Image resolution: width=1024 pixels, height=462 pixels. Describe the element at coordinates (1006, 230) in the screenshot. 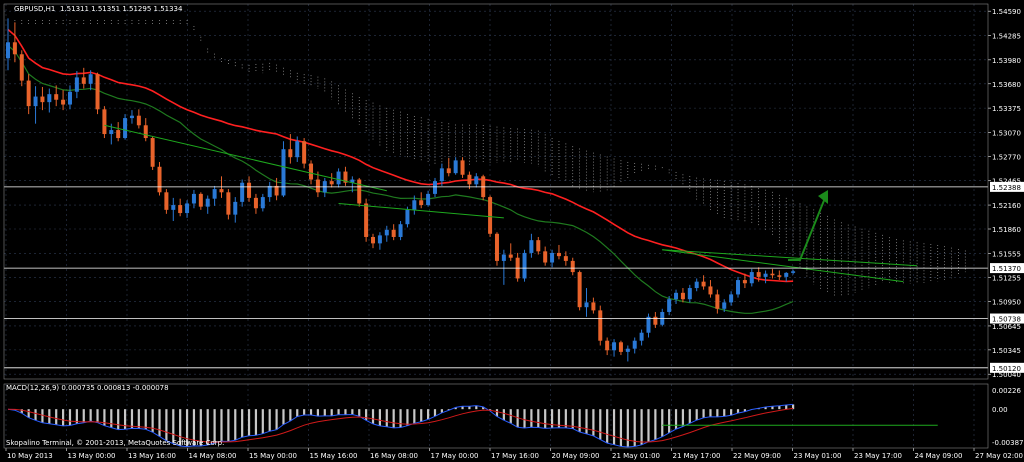

I see `y-tick-label: 1.51860` at that location.